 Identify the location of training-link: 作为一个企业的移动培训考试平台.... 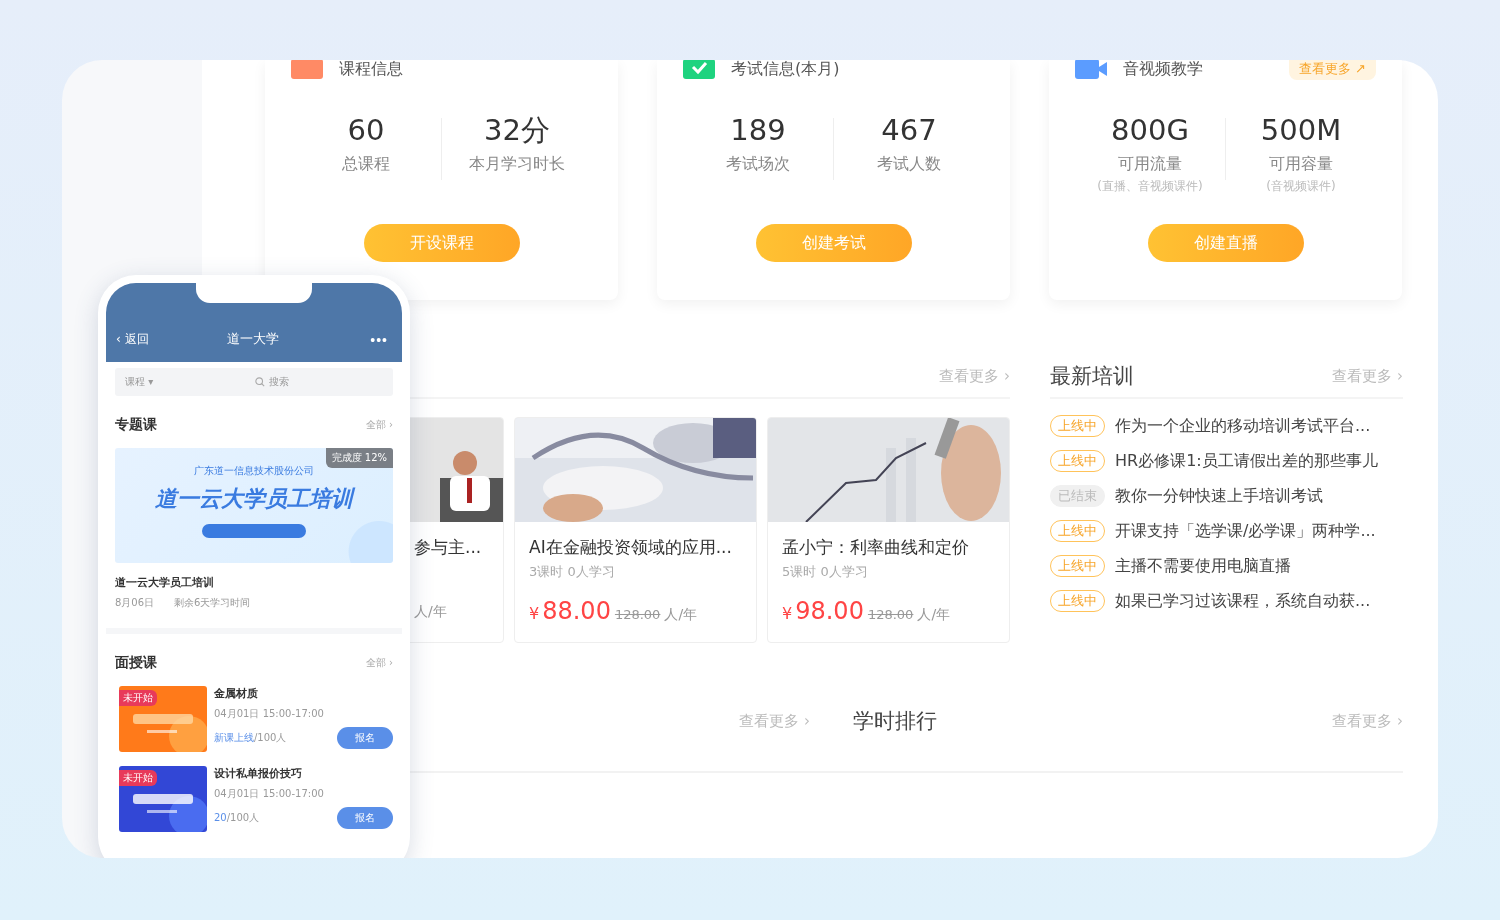
(1243, 426).